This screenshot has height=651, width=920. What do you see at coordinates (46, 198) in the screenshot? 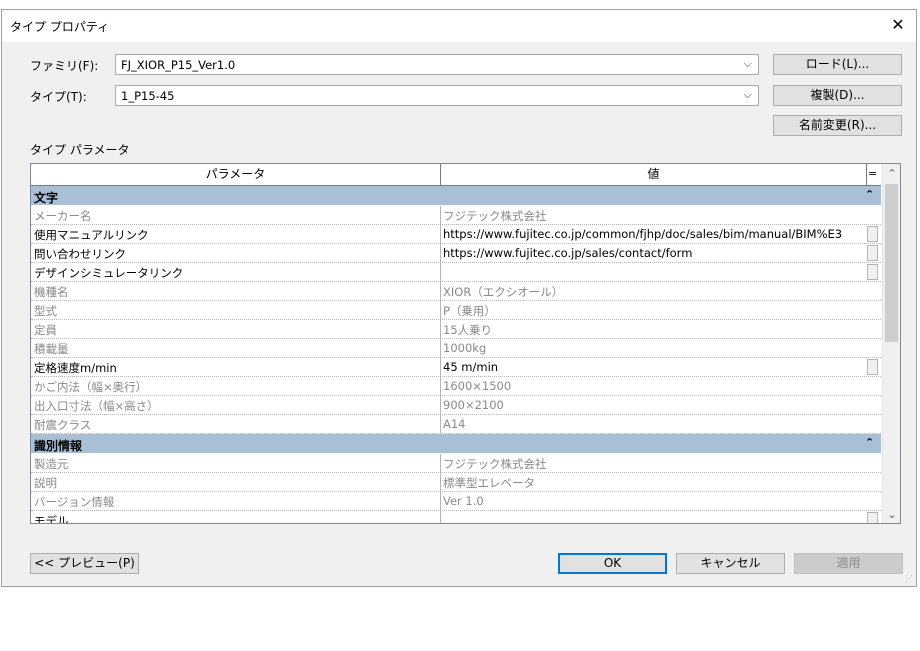
I see `group-name: 文字` at bounding box center [46, 198].